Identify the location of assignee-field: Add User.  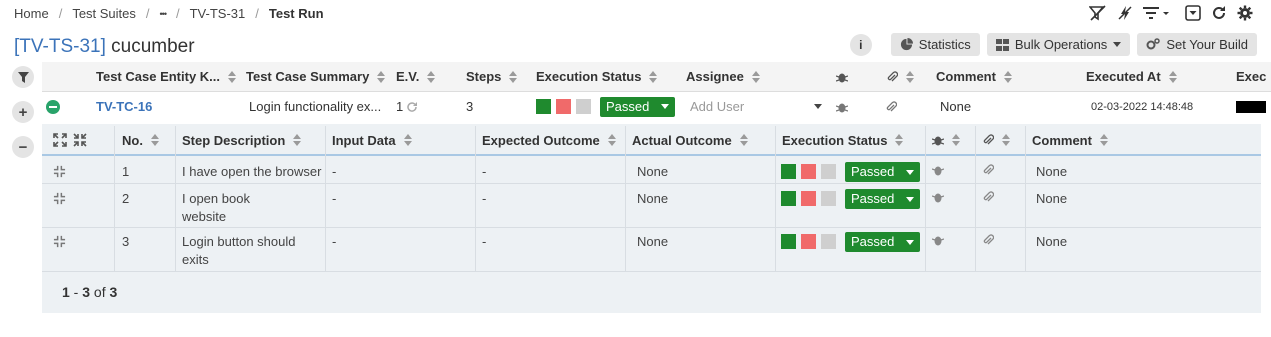
(756, 106).